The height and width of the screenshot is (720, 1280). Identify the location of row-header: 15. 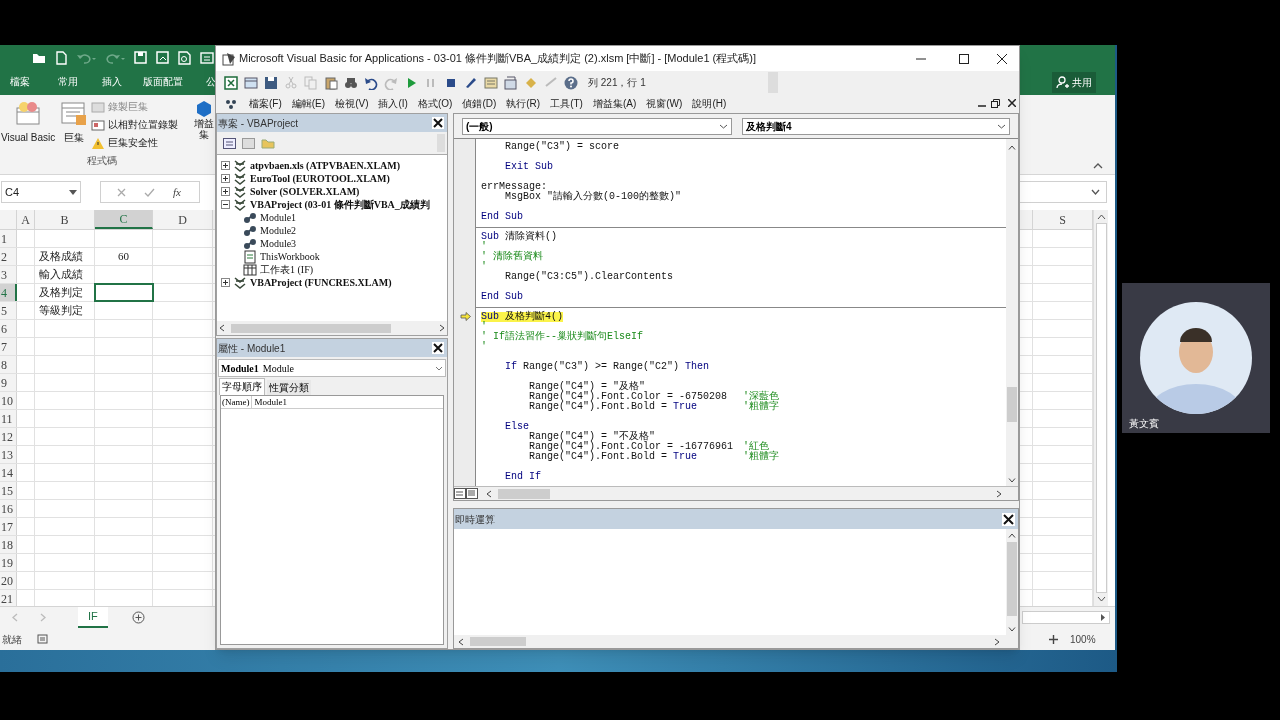
(8, 490).